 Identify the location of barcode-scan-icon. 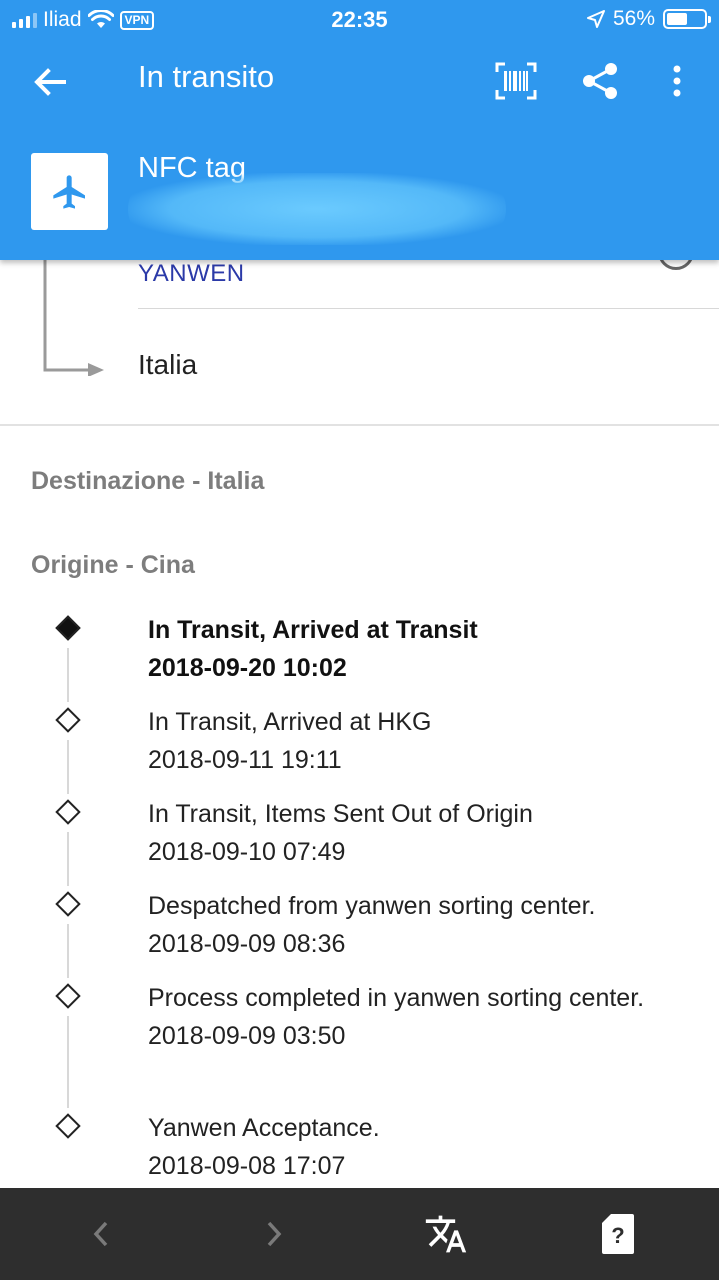
(516, 81).